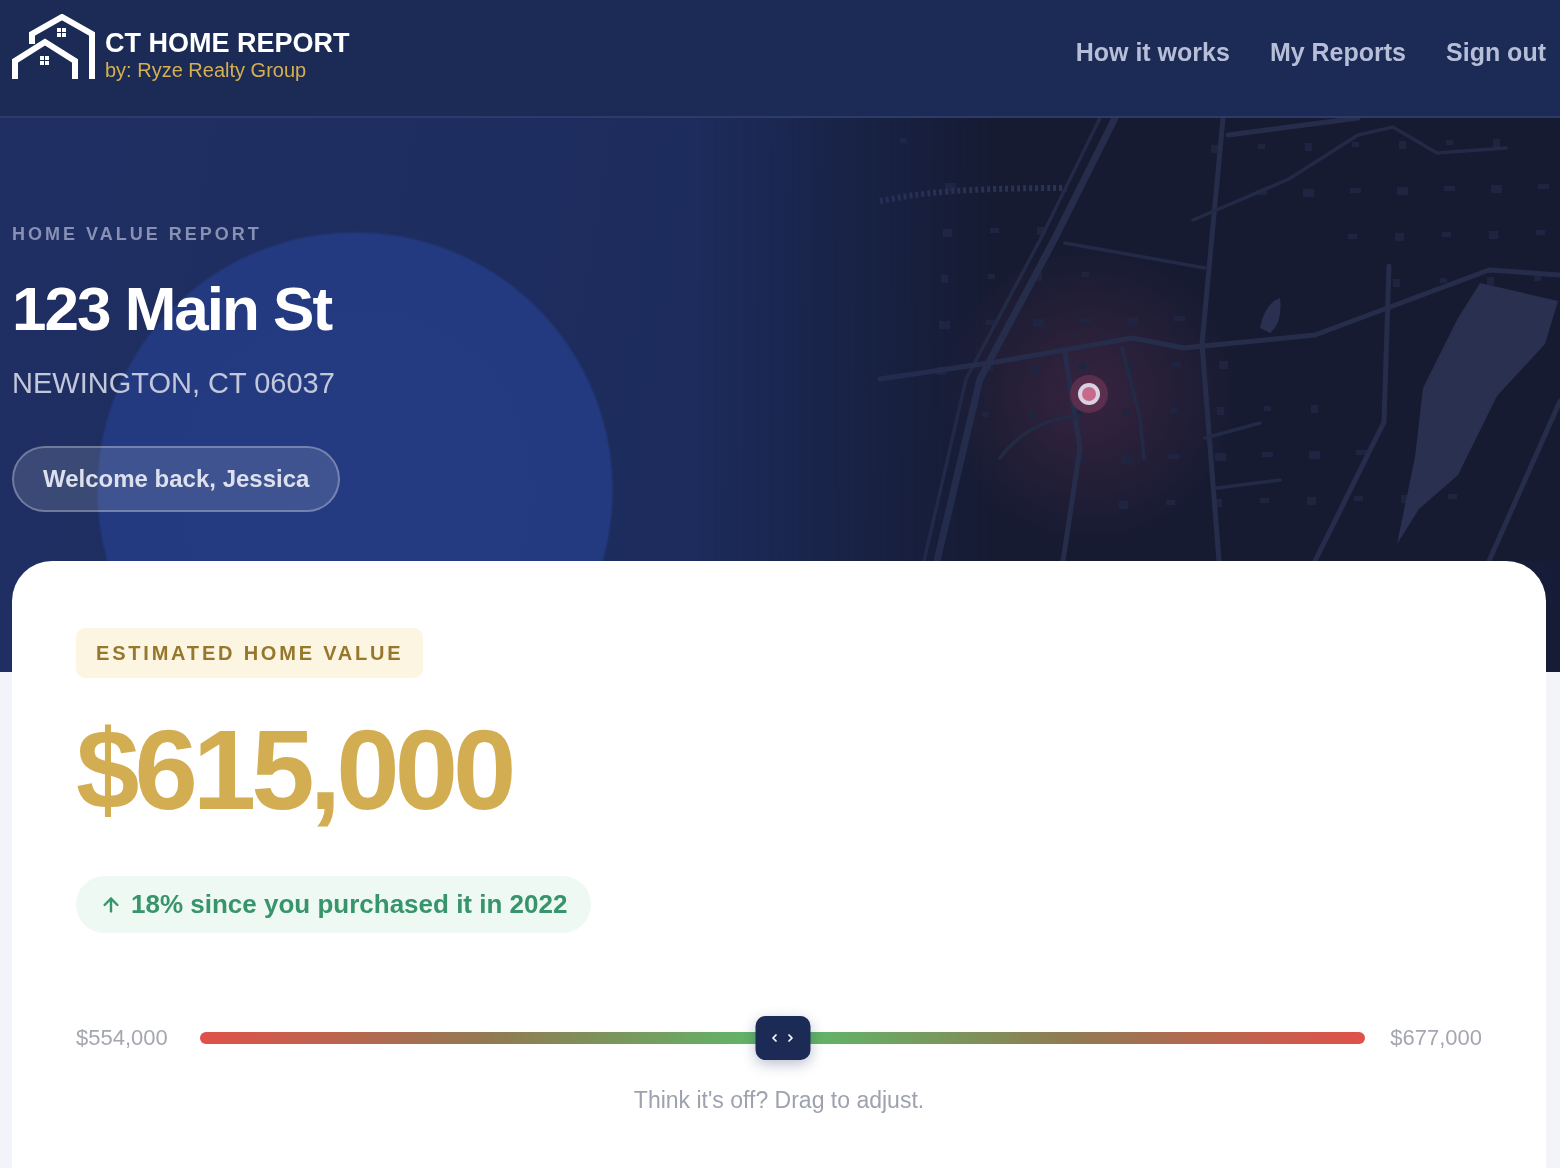 The image size is (1560, 1168). I want to click on estimate-badge: ESTIMATED HOME VALUE, so click(250, 653).